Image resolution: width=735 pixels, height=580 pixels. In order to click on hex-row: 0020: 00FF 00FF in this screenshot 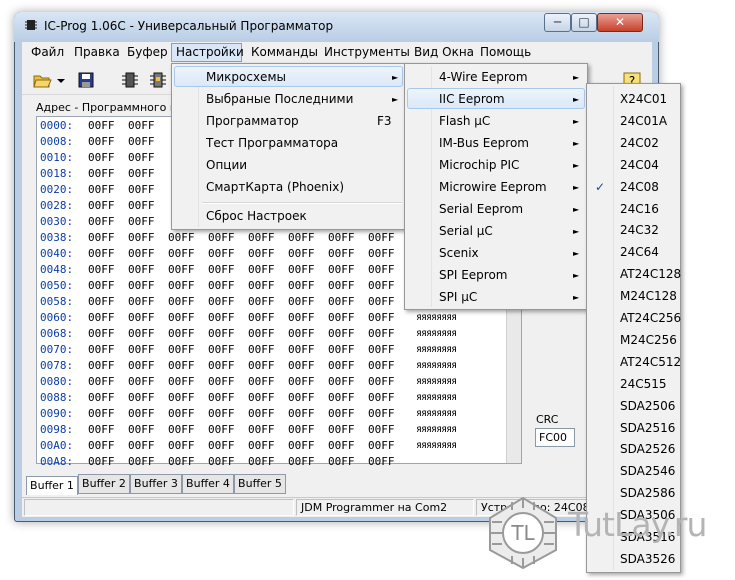, I will do `click(97, 191)`.